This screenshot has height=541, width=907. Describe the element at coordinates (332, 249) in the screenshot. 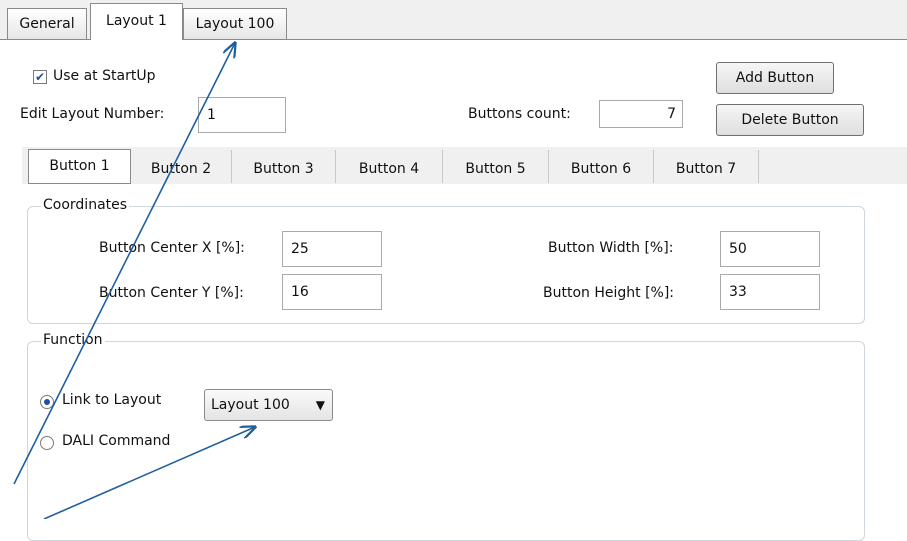

I see `center-x-field: 25` at that location.